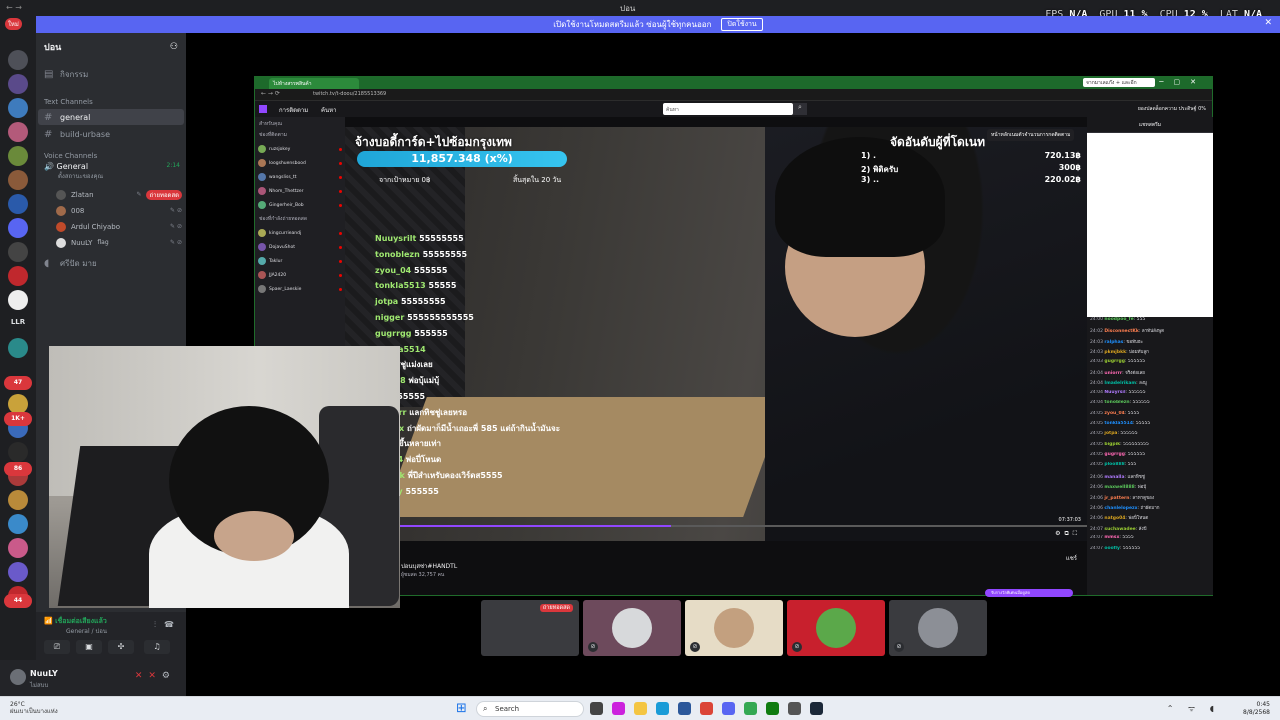  Describe the element at coordinates (68, 102) in the screenshot. I see `text-channels-category: Text Channels` at that location.